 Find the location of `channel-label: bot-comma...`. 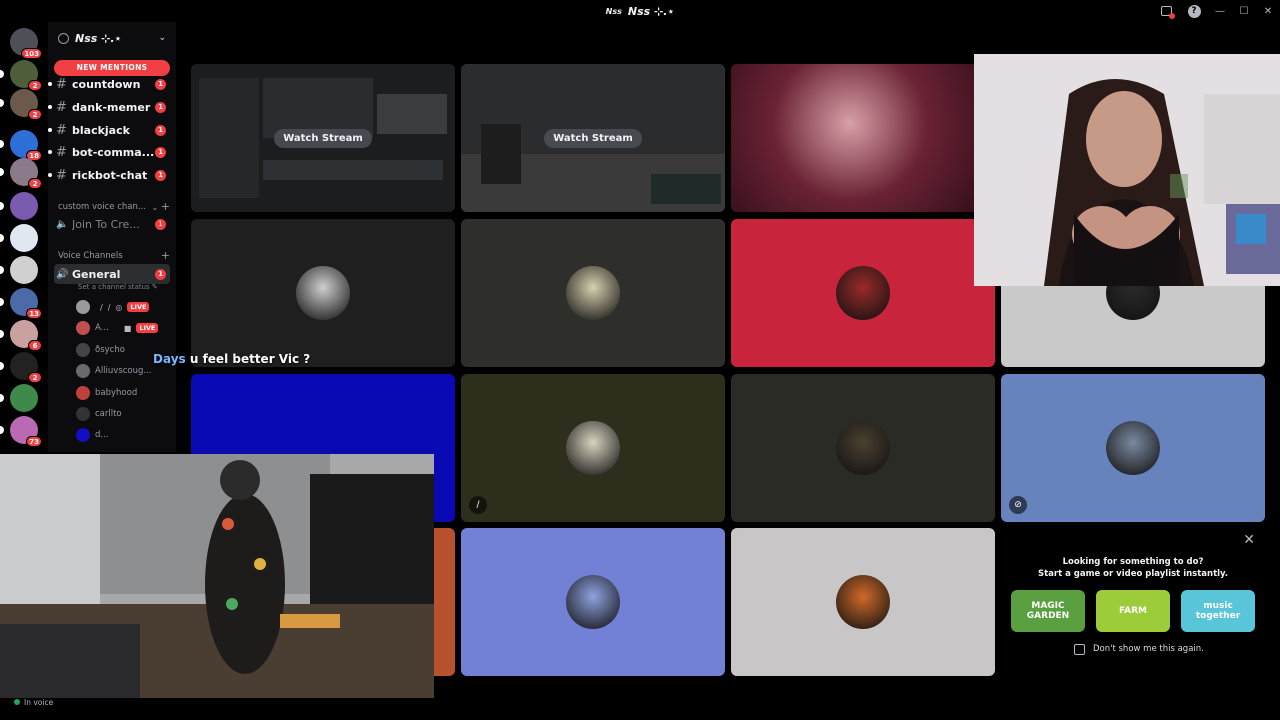

channel-label: bot-comma... is located at coordinates (113, 152).